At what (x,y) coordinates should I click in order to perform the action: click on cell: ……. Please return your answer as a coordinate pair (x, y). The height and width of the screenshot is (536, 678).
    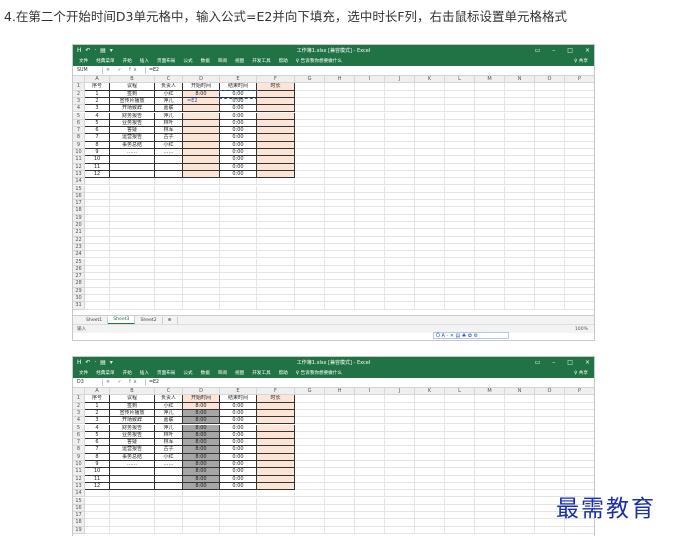
    Looking at the image, I should click on (132, 153).